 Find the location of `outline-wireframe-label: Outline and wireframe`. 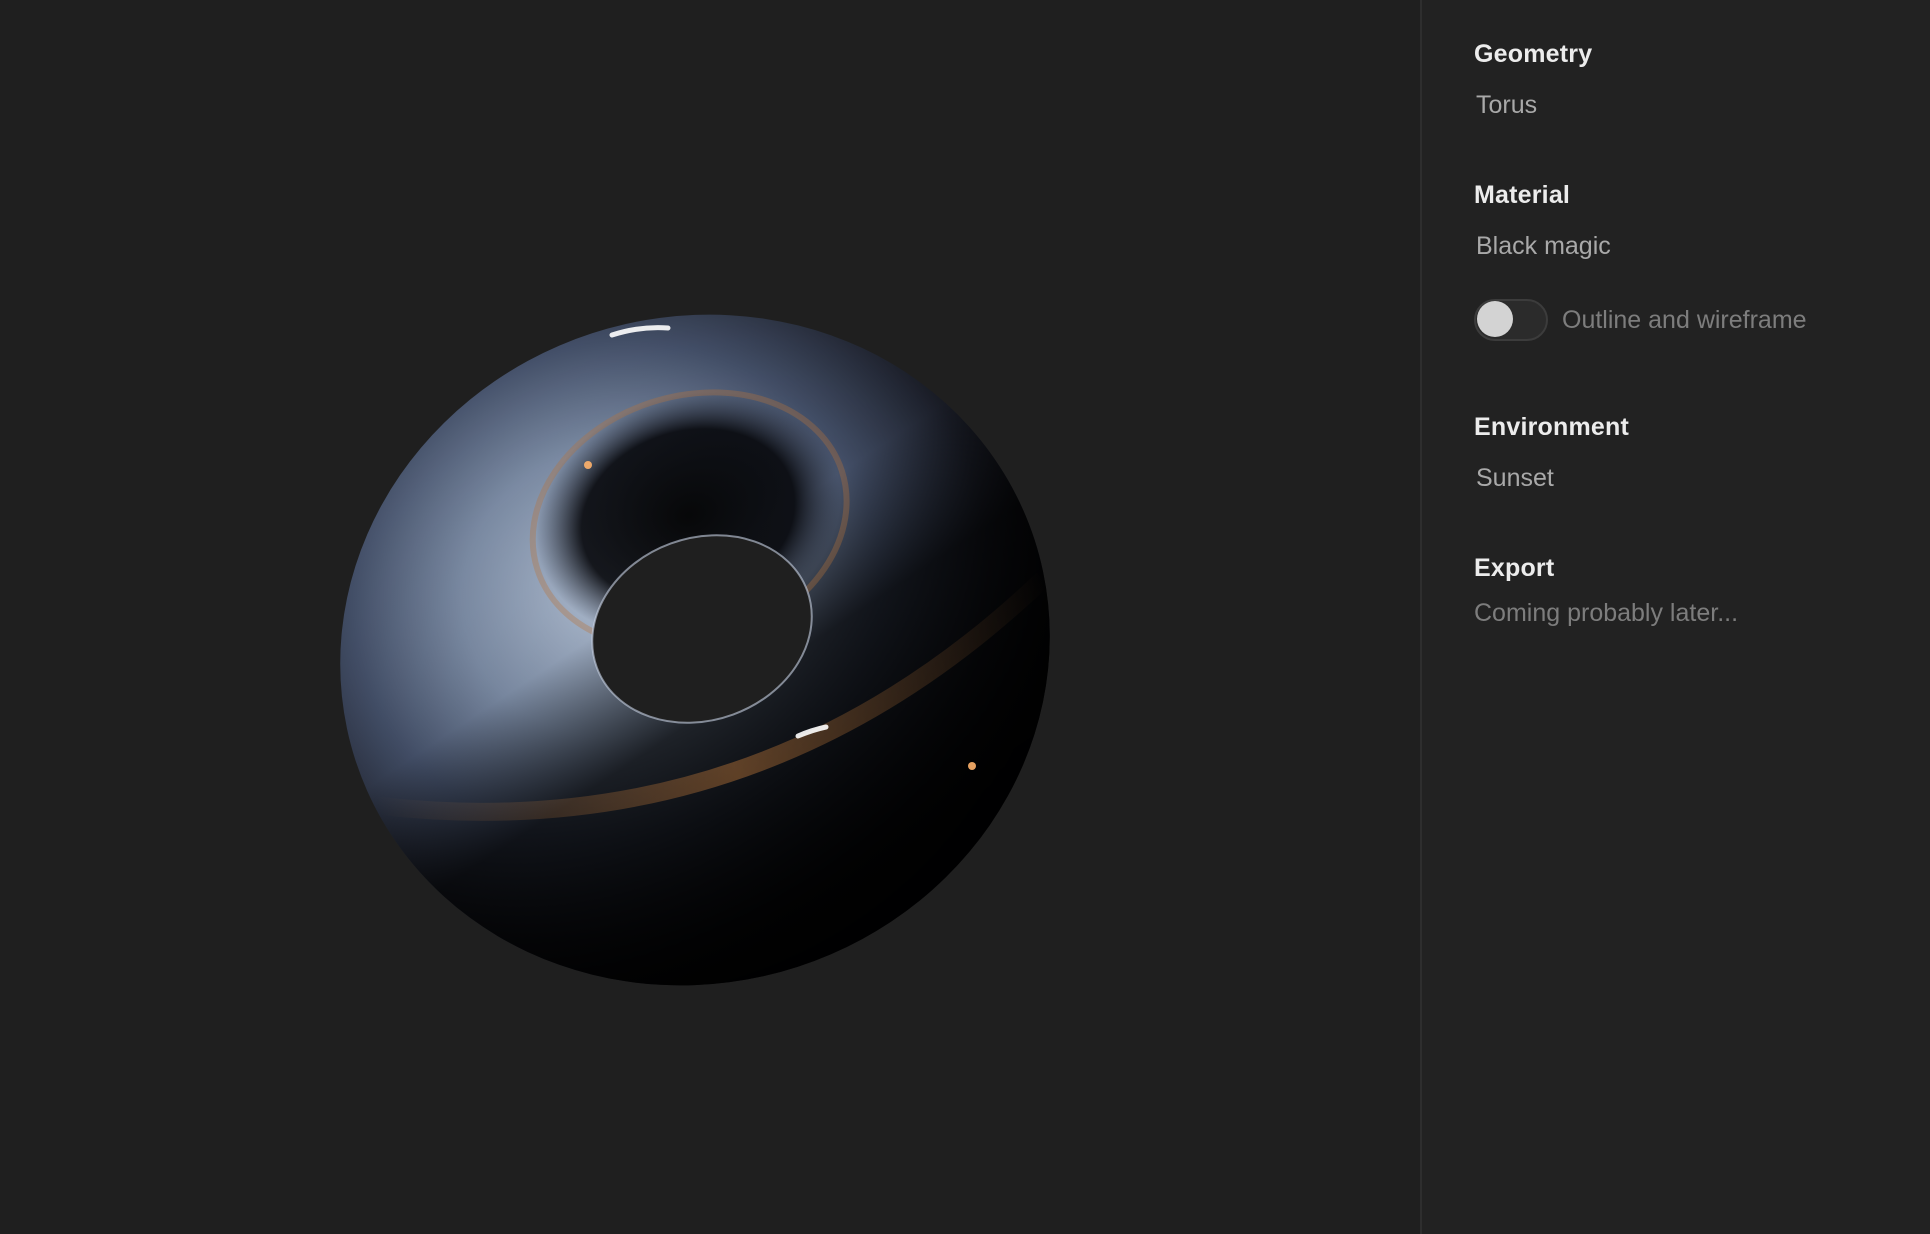

outline-wireframe-label: Outline and wireframe is located at coordinates (1684, 319).